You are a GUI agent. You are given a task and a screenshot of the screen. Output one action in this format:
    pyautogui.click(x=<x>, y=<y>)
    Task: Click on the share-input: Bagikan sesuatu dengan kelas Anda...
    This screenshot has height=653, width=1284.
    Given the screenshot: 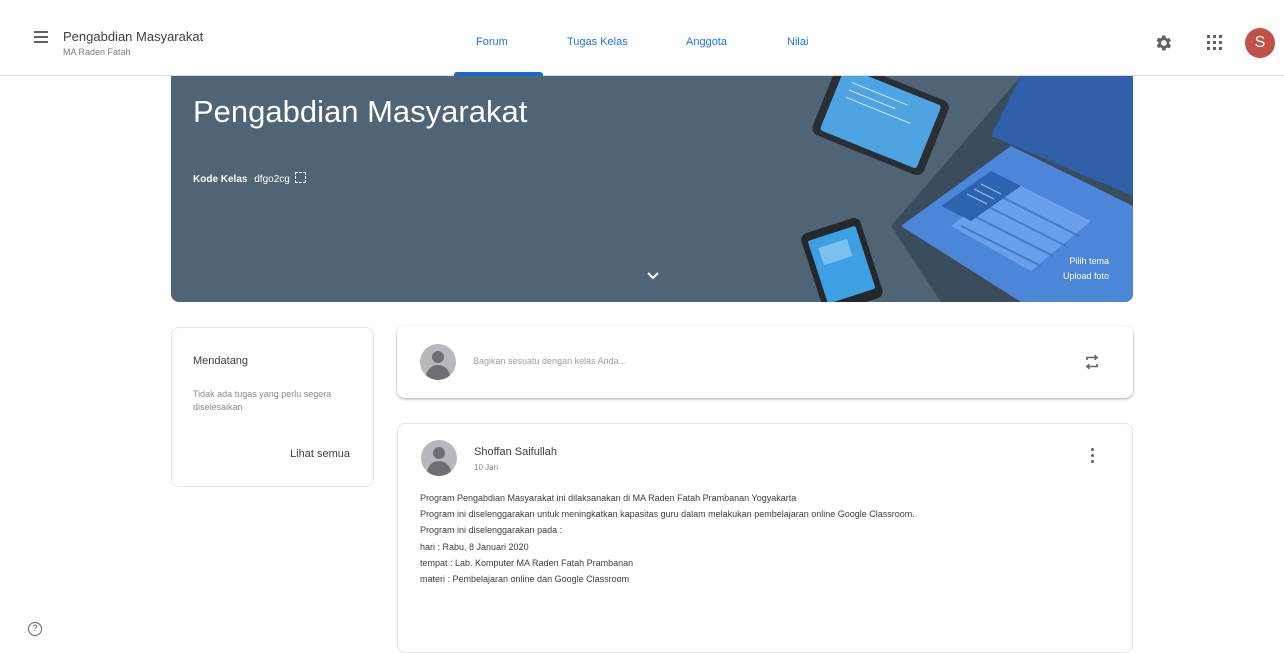 What is the action you would take?
    pyautogui.click(x=549, y=361)
    